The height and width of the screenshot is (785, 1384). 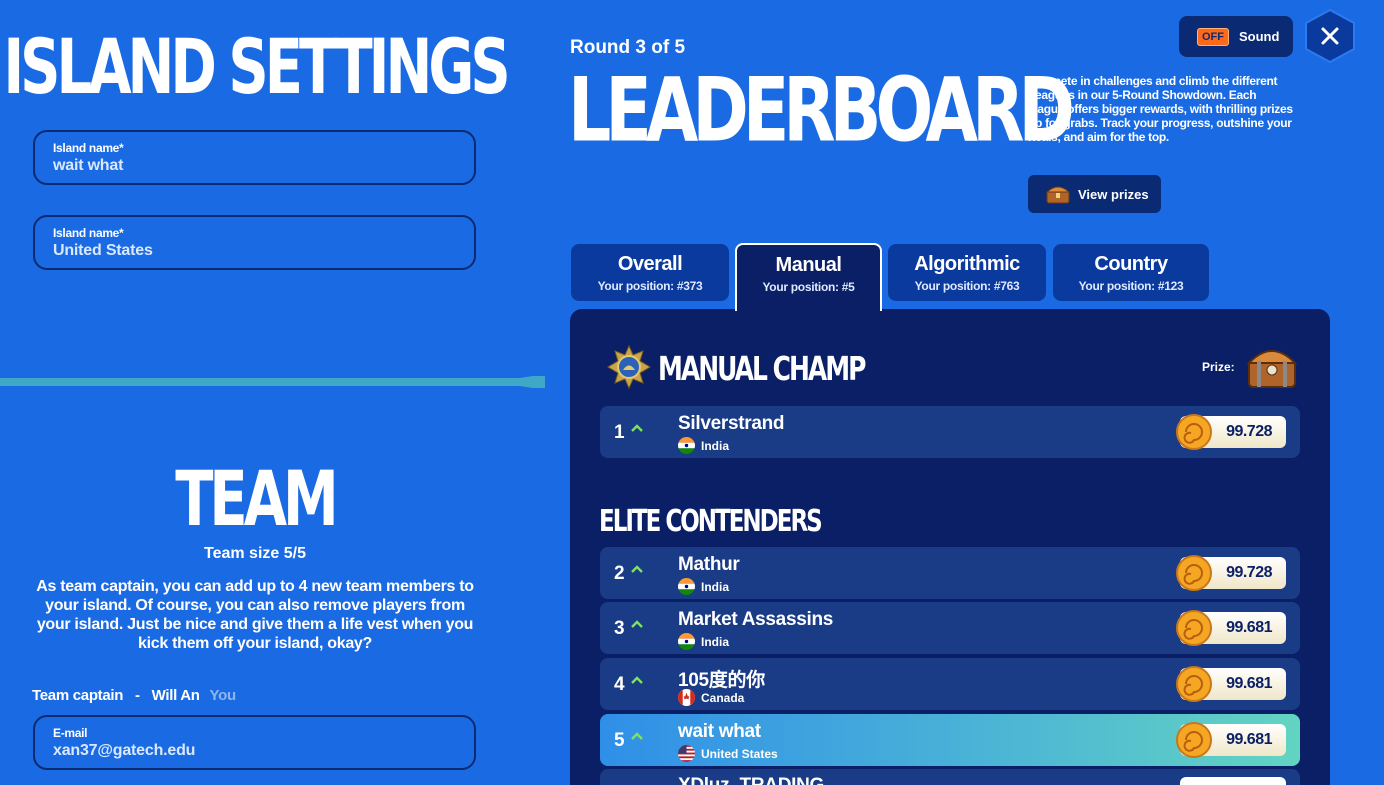 I want to click on row-country: United States, so click(x=728, y=753).